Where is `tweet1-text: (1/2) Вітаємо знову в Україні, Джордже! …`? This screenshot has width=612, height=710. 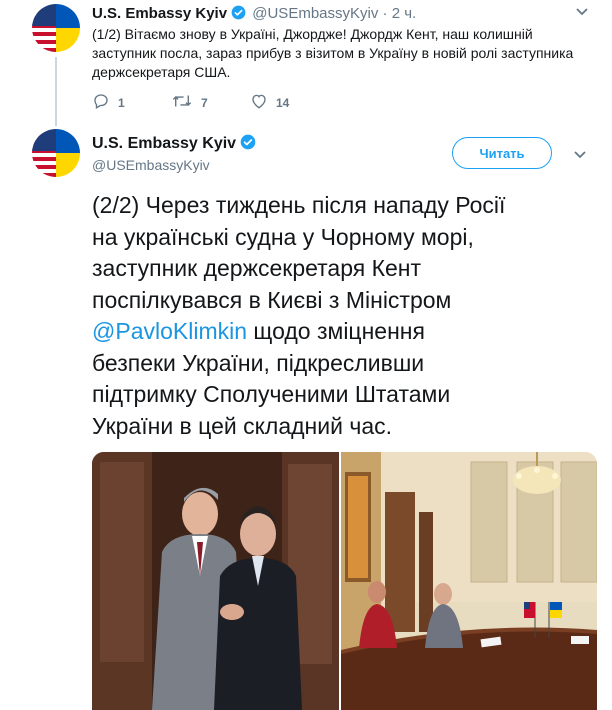
tweet1-text: (1/2) Вітаємо знову в Україні, Джордже! … is located at coordinates (333, 53).